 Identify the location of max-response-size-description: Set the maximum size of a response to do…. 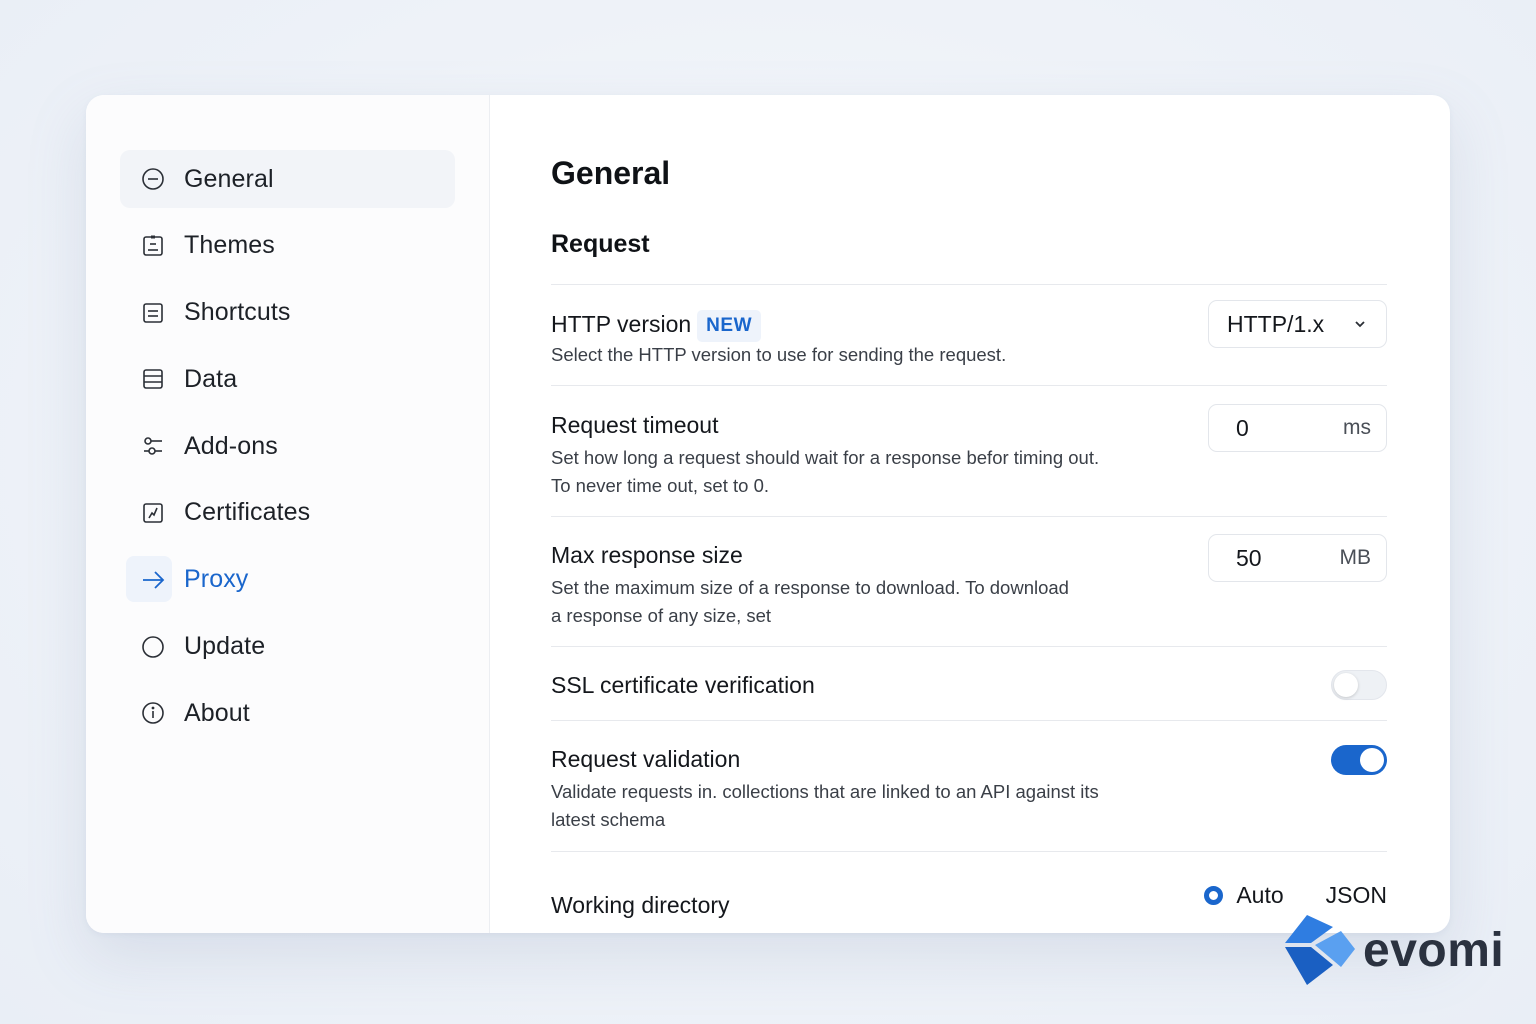
(856, 602).